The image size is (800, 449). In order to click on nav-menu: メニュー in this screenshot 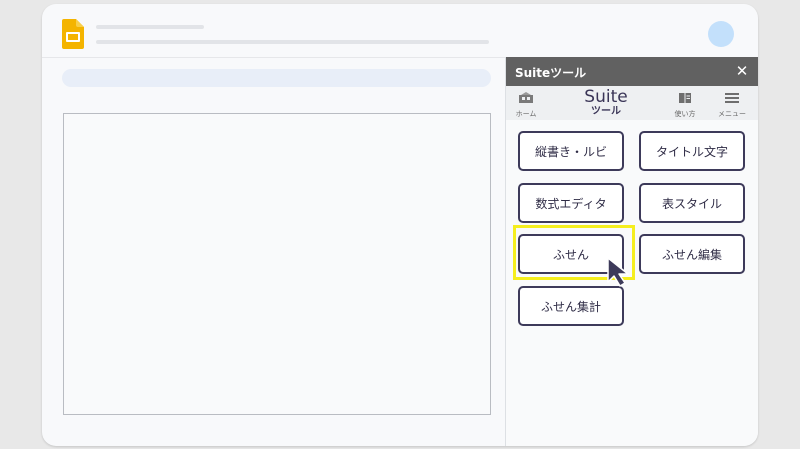, I will do `click(732, 104)`.